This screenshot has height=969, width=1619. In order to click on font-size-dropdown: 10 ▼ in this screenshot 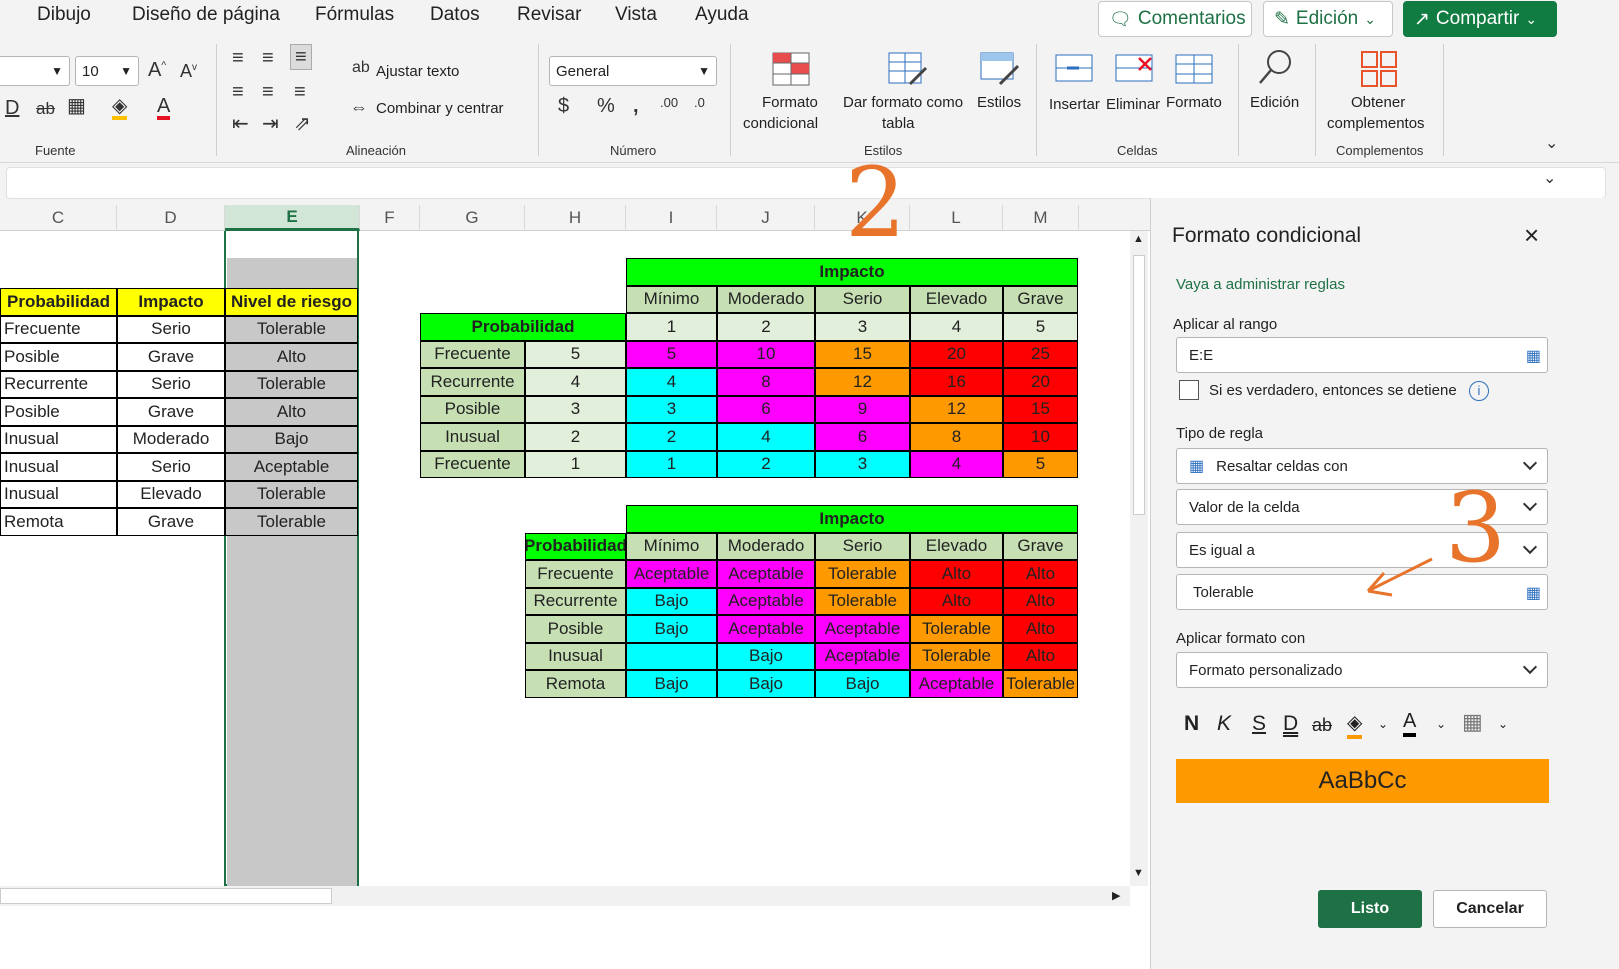, I will do `click(107, 71)`.